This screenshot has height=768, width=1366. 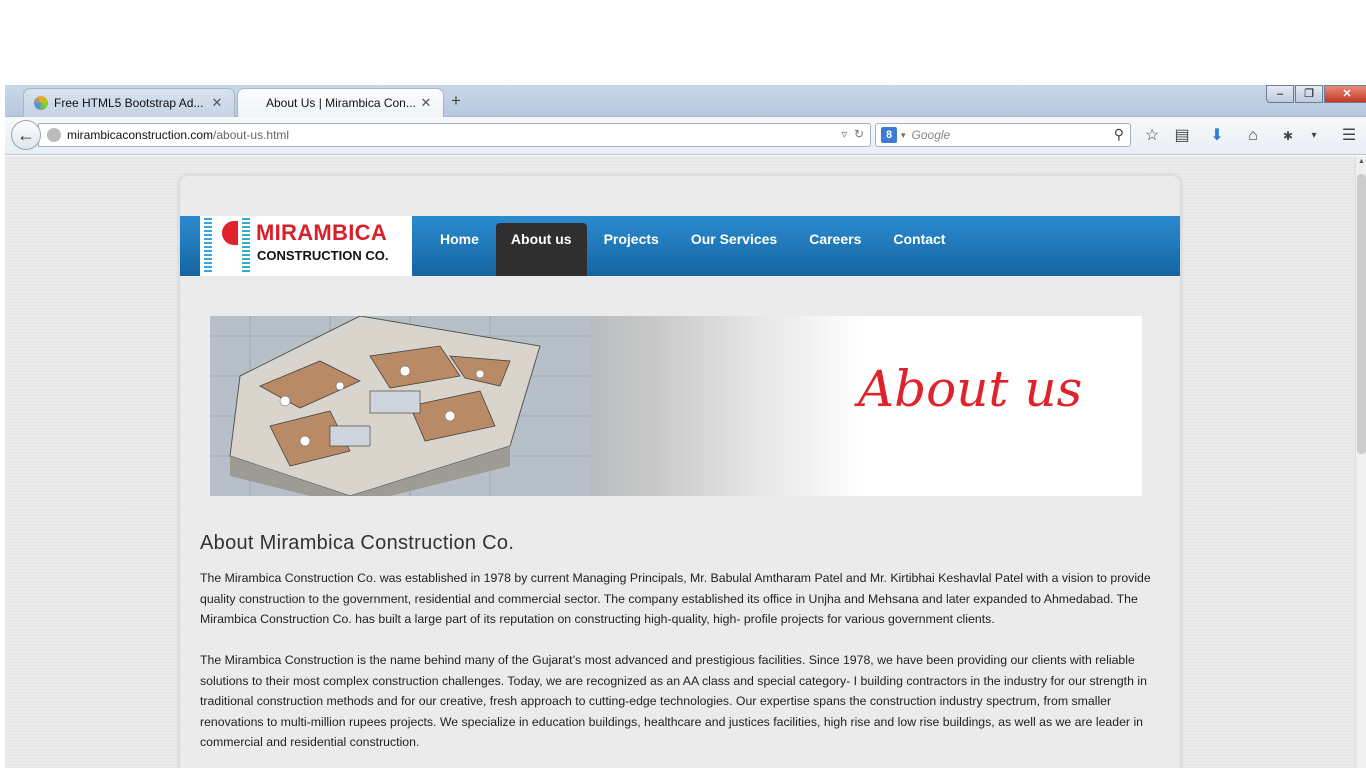 I want to click on tab-bootstrap: Free HTML5 Bootstrap Ad... ✕, so click(x=129, y=102).